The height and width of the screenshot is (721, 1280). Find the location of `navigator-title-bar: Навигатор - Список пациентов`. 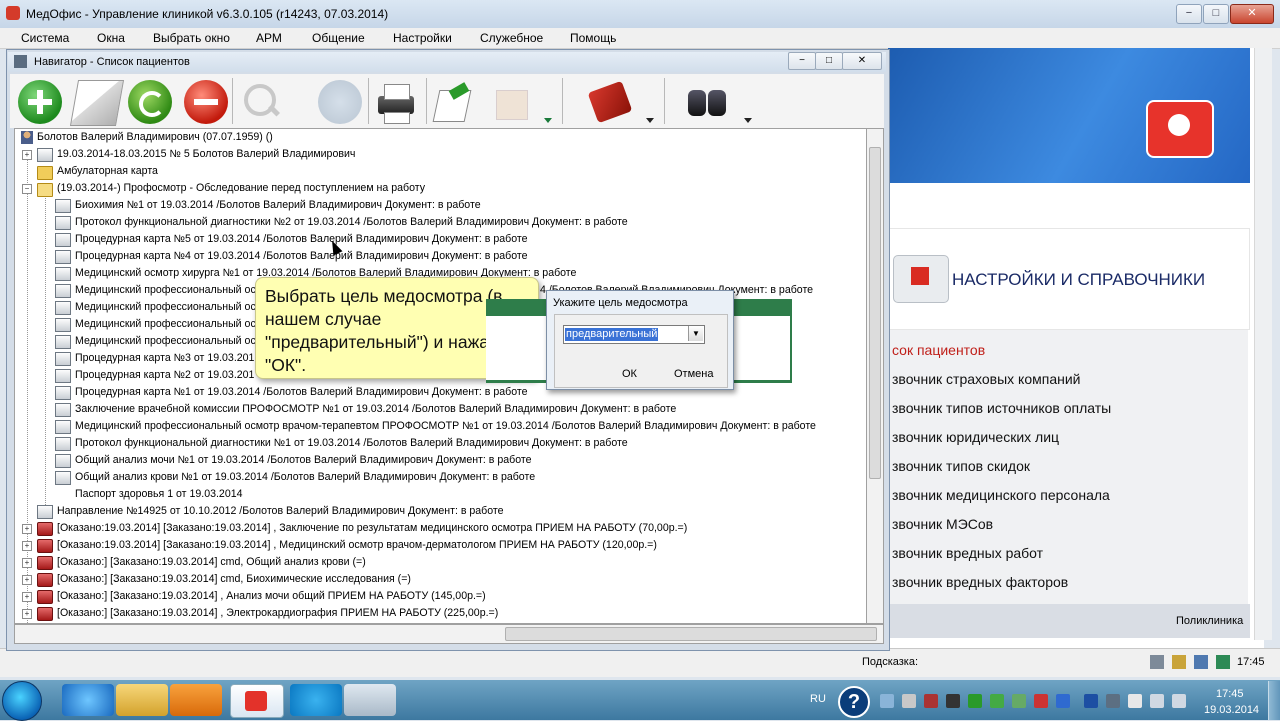

navigator-title-bar: Навигатор - Список пациентов is located at coordinates (447, 62).